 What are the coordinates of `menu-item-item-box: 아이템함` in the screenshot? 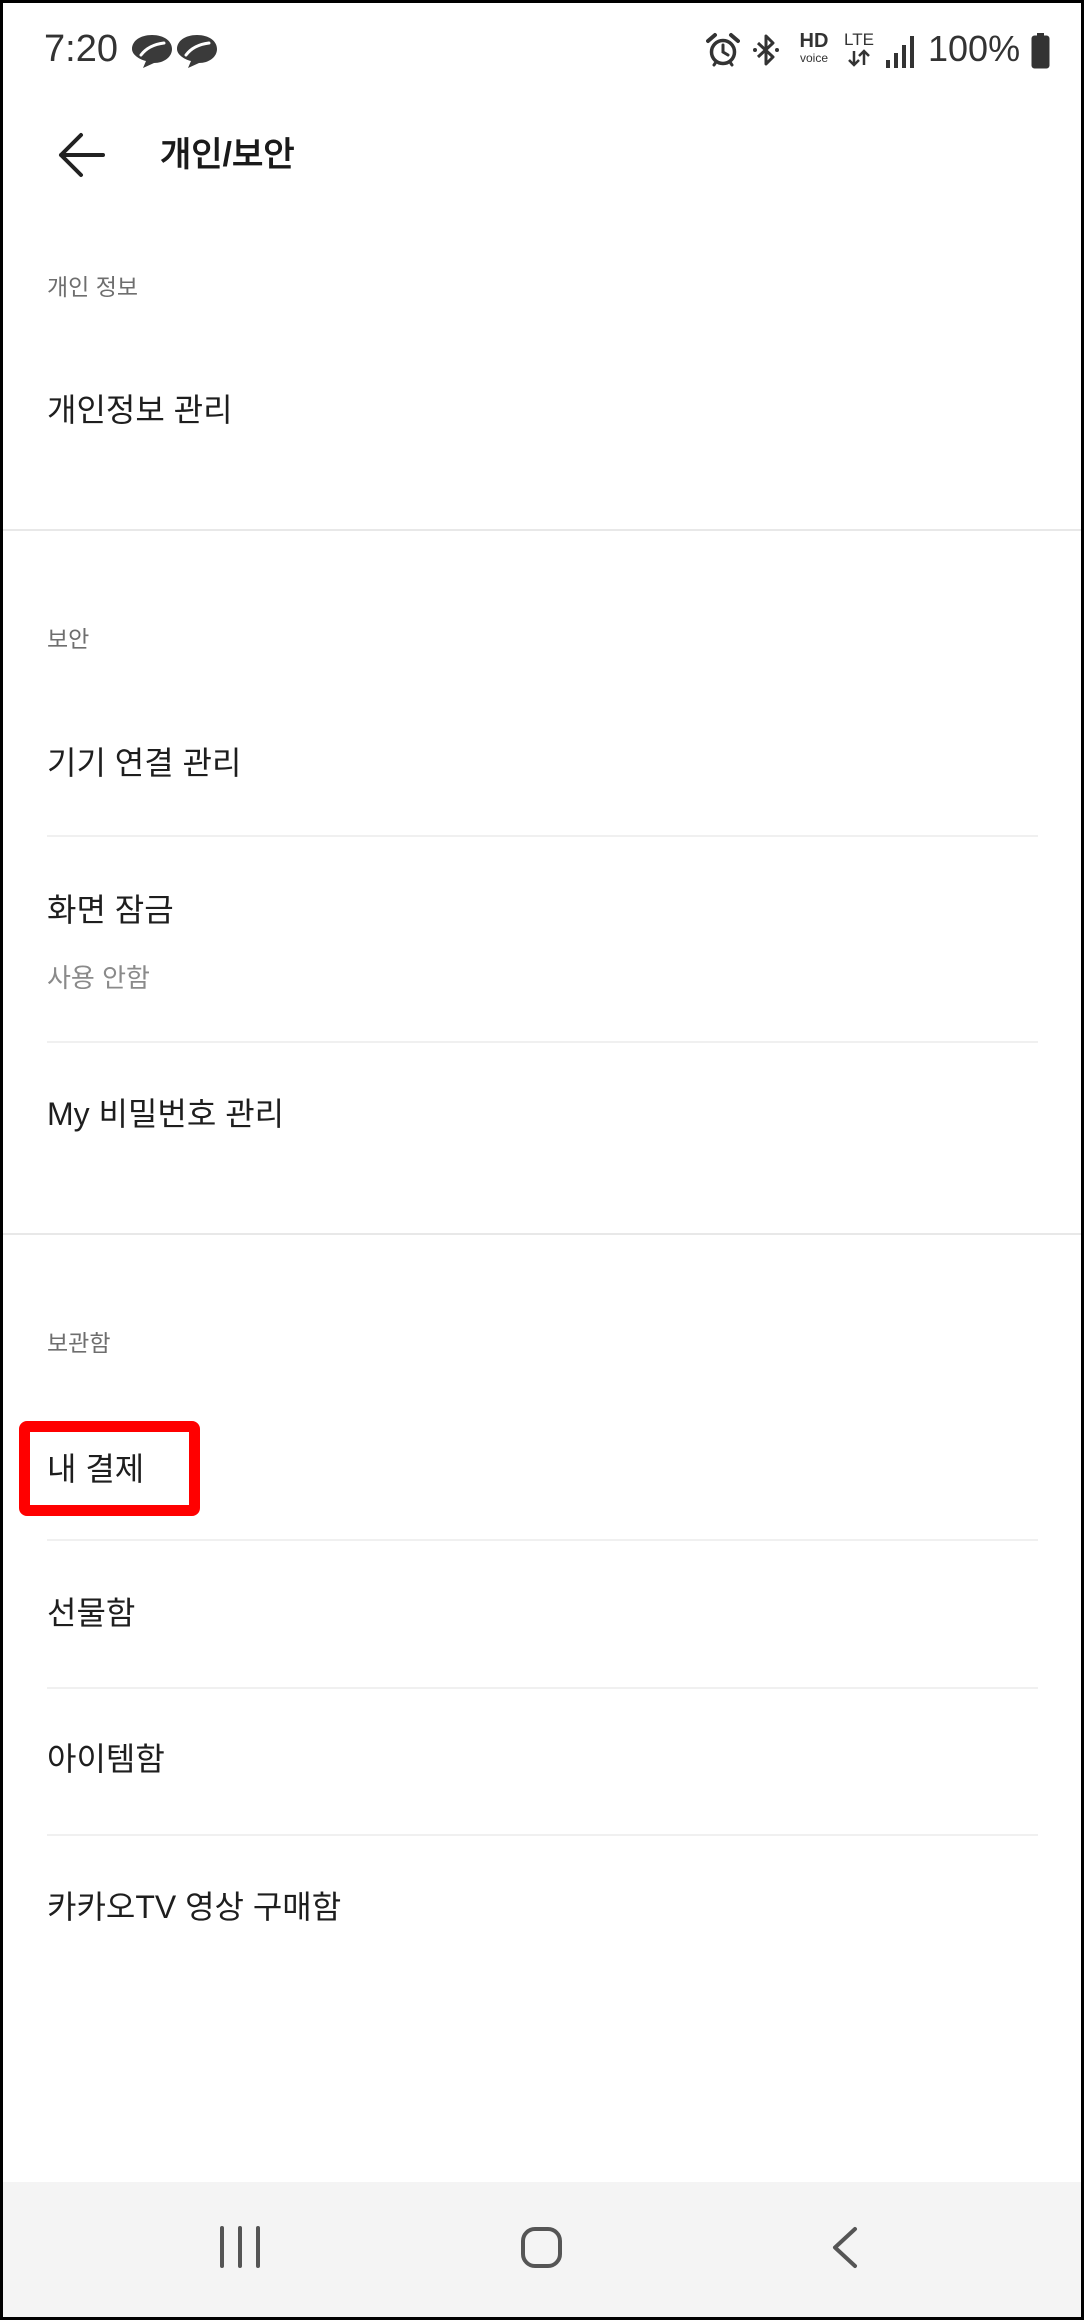 It's located at (542, 1759).